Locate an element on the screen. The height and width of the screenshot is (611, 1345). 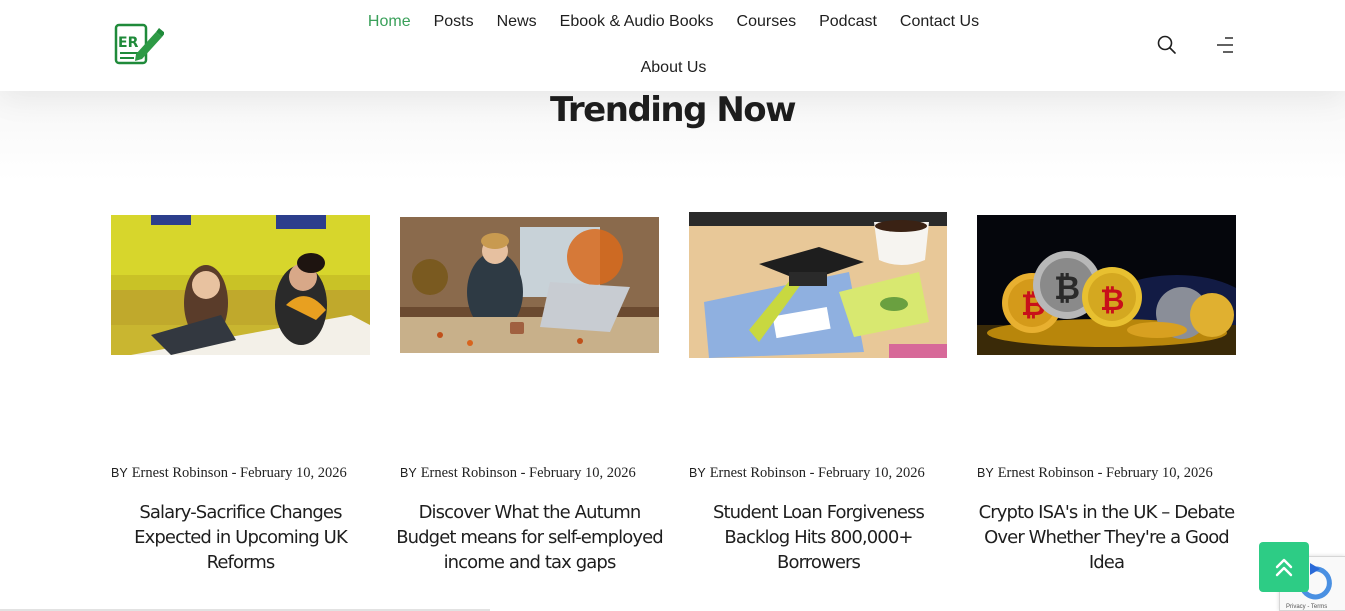
main-nav-row-2: About Us is located at coordinates (673, 68).